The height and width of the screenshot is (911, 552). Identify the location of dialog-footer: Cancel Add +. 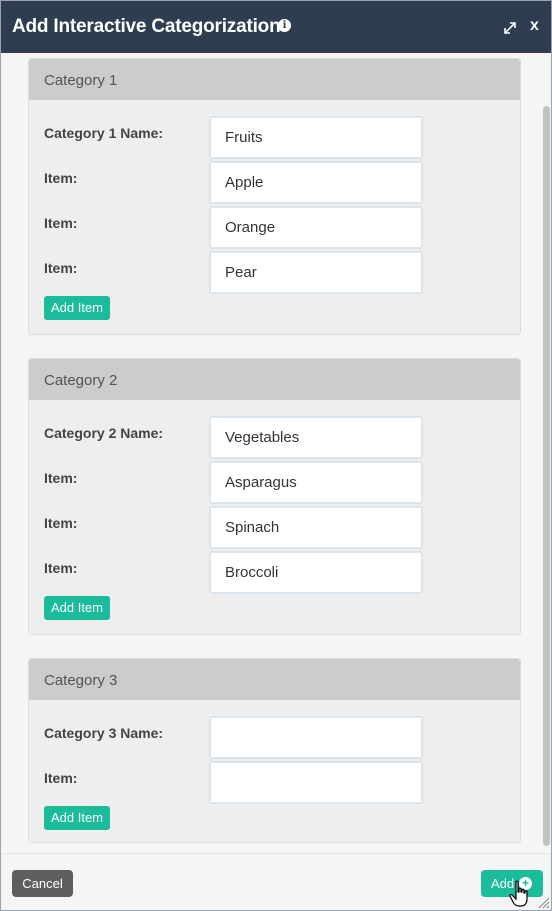
(276, 881).